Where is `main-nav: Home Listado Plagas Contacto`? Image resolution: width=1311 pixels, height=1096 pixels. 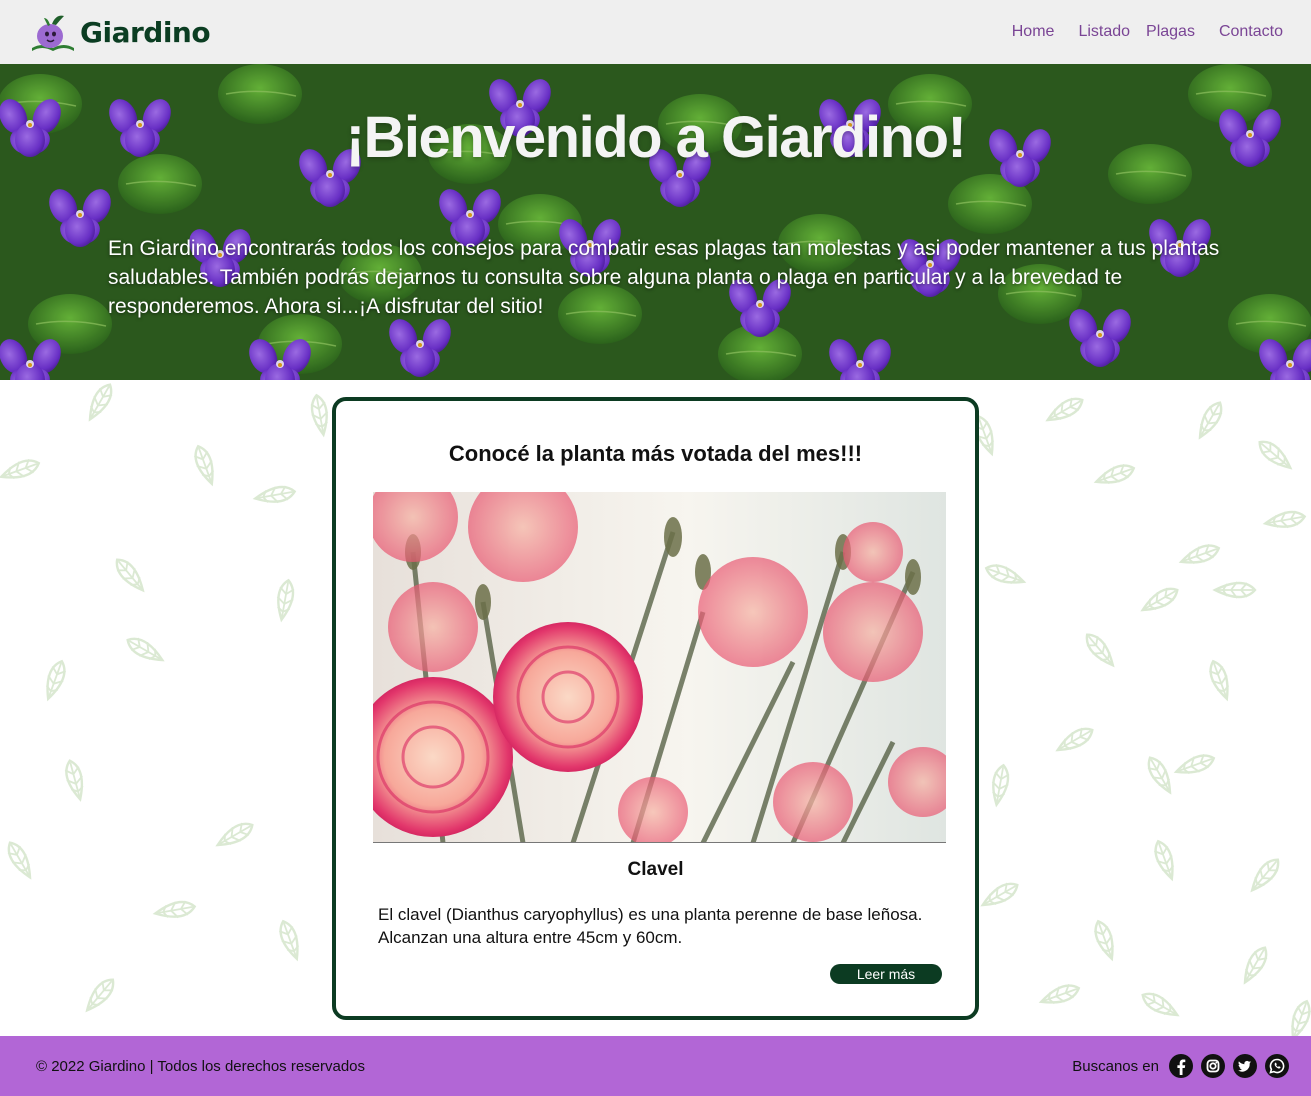 main-nav: Home Listado Plagas Contacto is located at coordinates (1147, 32).